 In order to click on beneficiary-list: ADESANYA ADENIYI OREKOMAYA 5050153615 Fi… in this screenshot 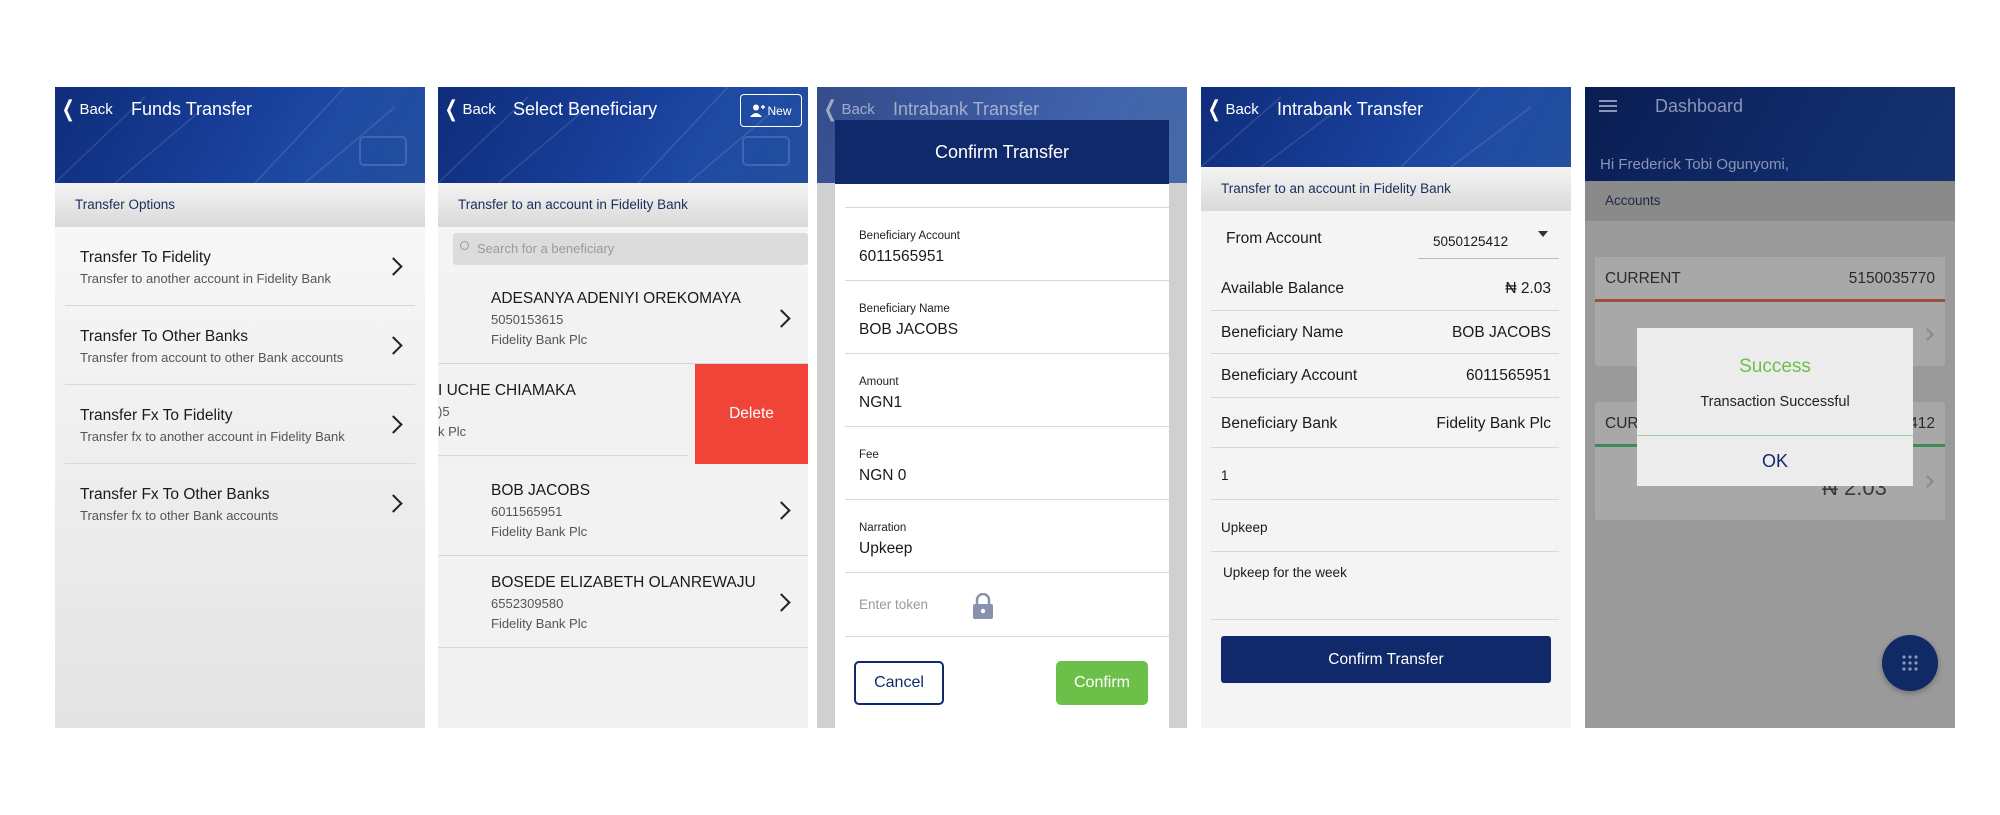, I will do `click(623, 500)`.